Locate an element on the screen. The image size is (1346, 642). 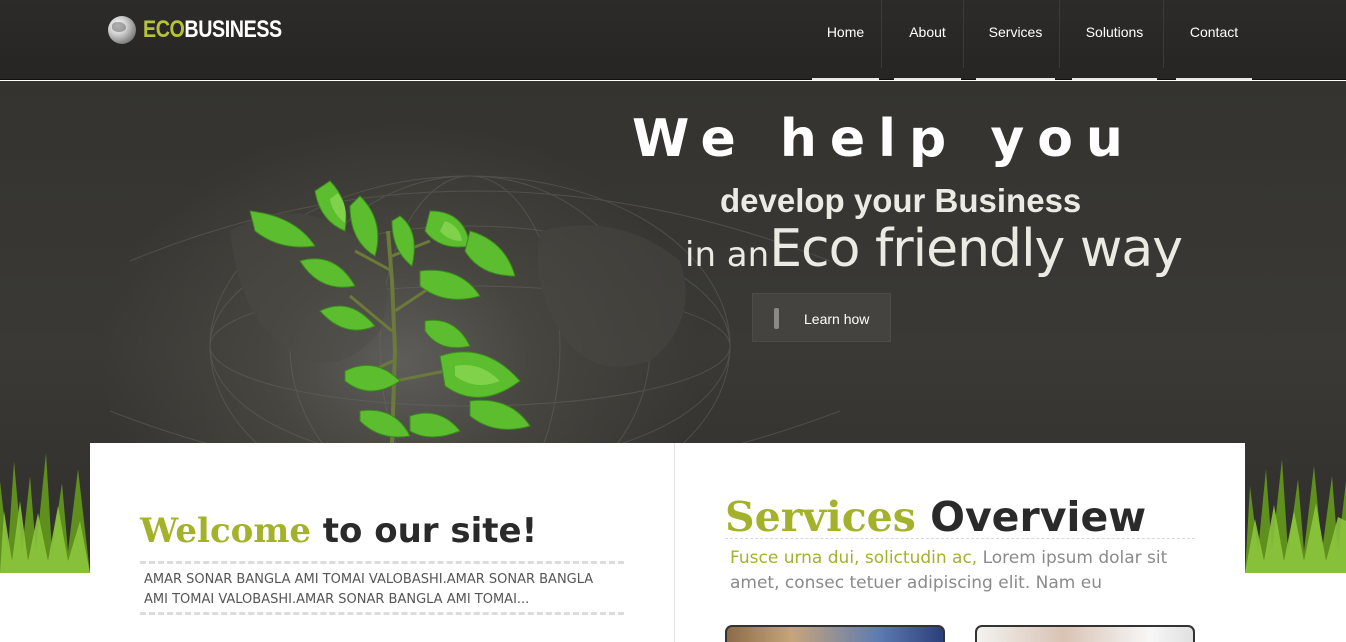
learn-how-label: Learn how is located at coordinates (837, 319).